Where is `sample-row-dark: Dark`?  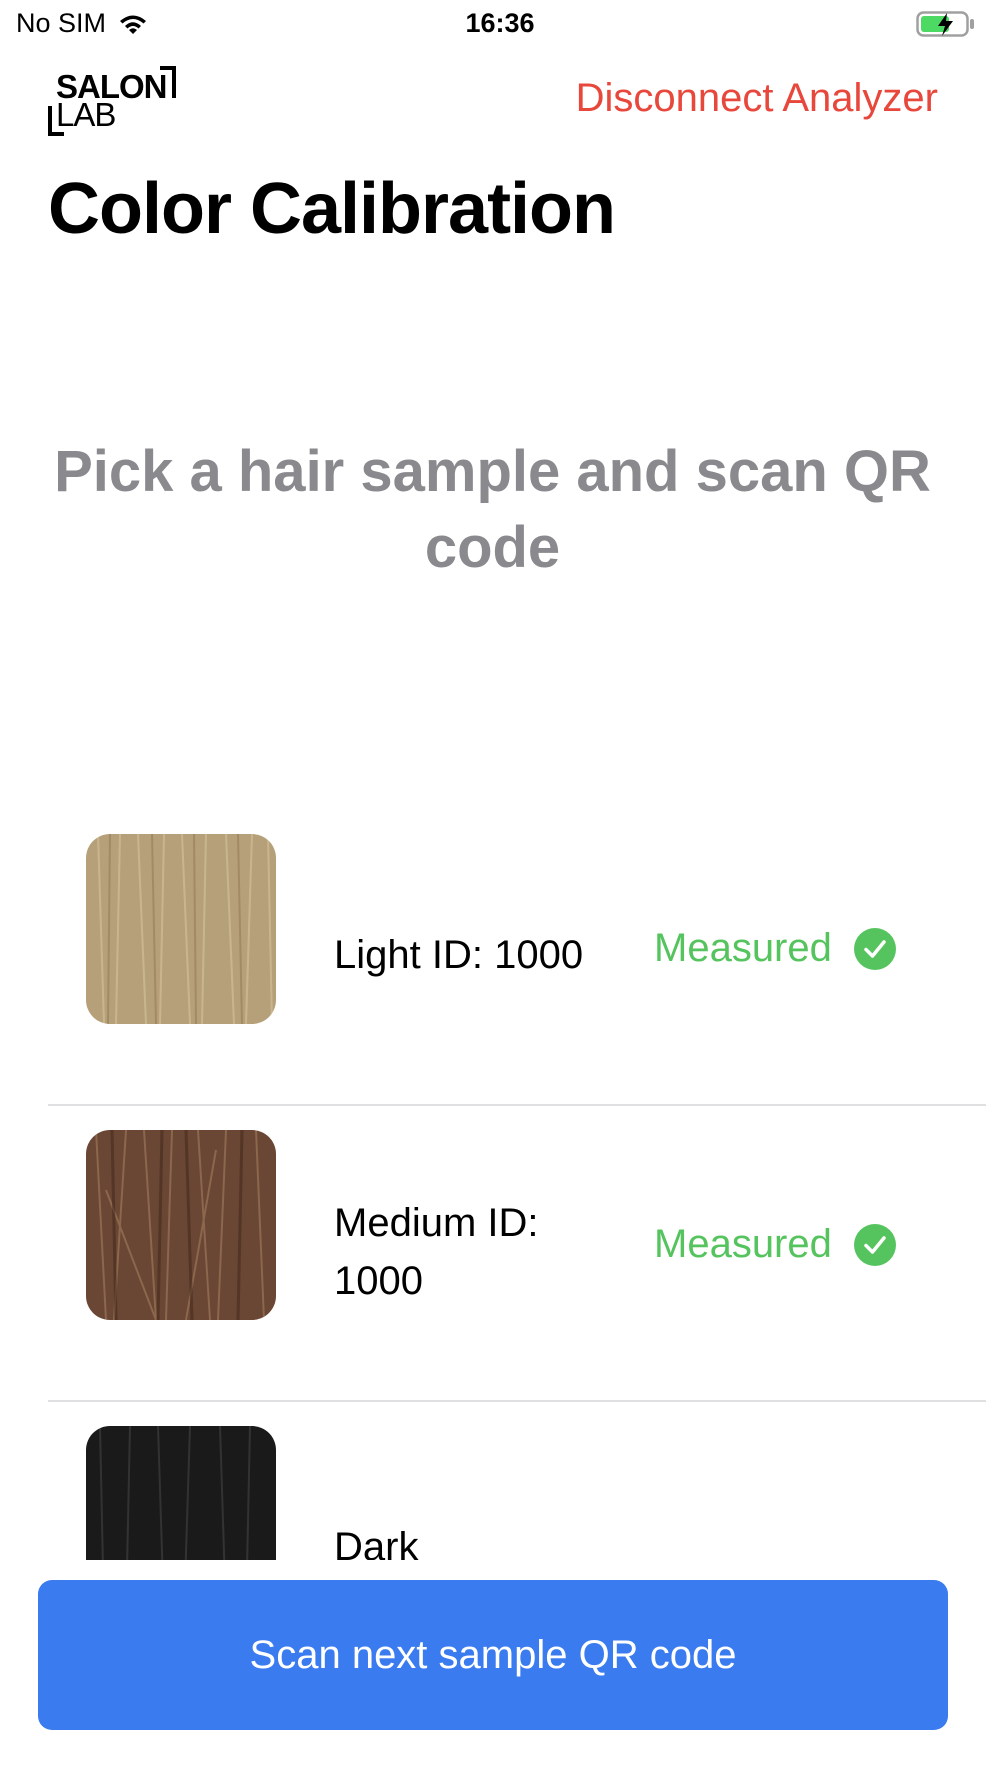 sample-row-dark: Dark is located at coordinates (500, 1481).